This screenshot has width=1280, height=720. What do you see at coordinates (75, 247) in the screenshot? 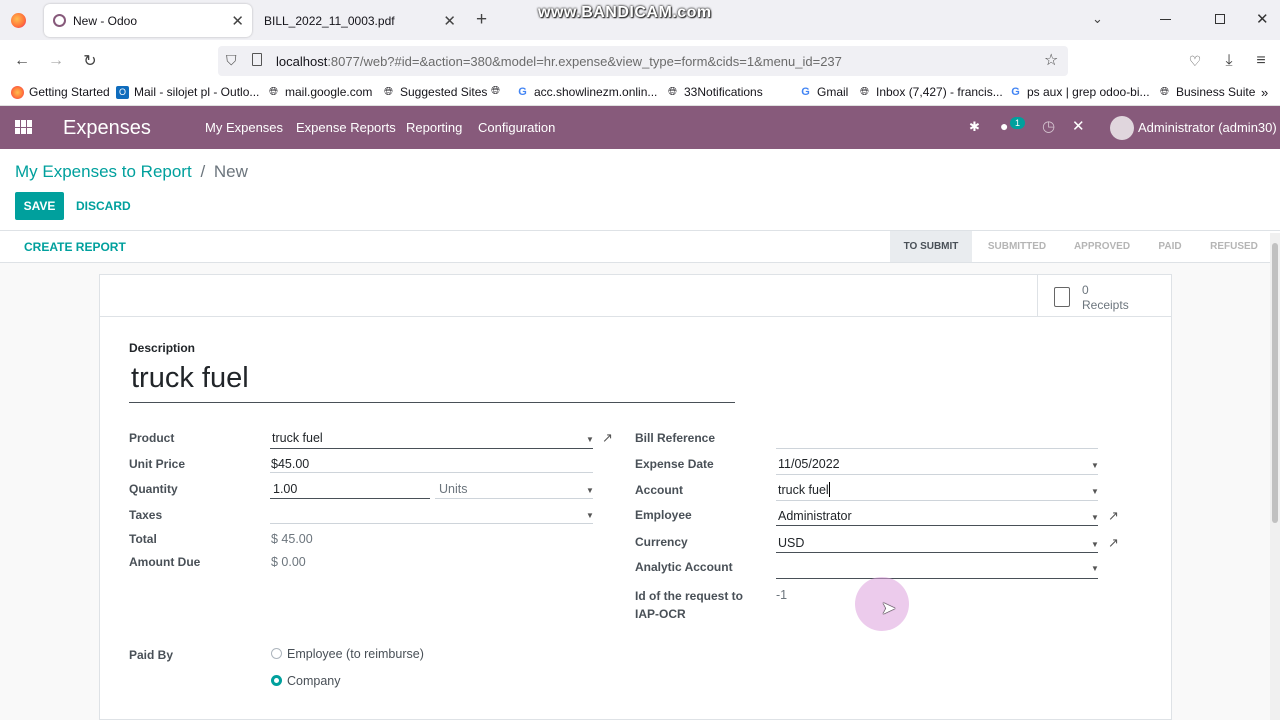
I see `create-report-button: CREATE REPORT` at bounding box center [75, 247].